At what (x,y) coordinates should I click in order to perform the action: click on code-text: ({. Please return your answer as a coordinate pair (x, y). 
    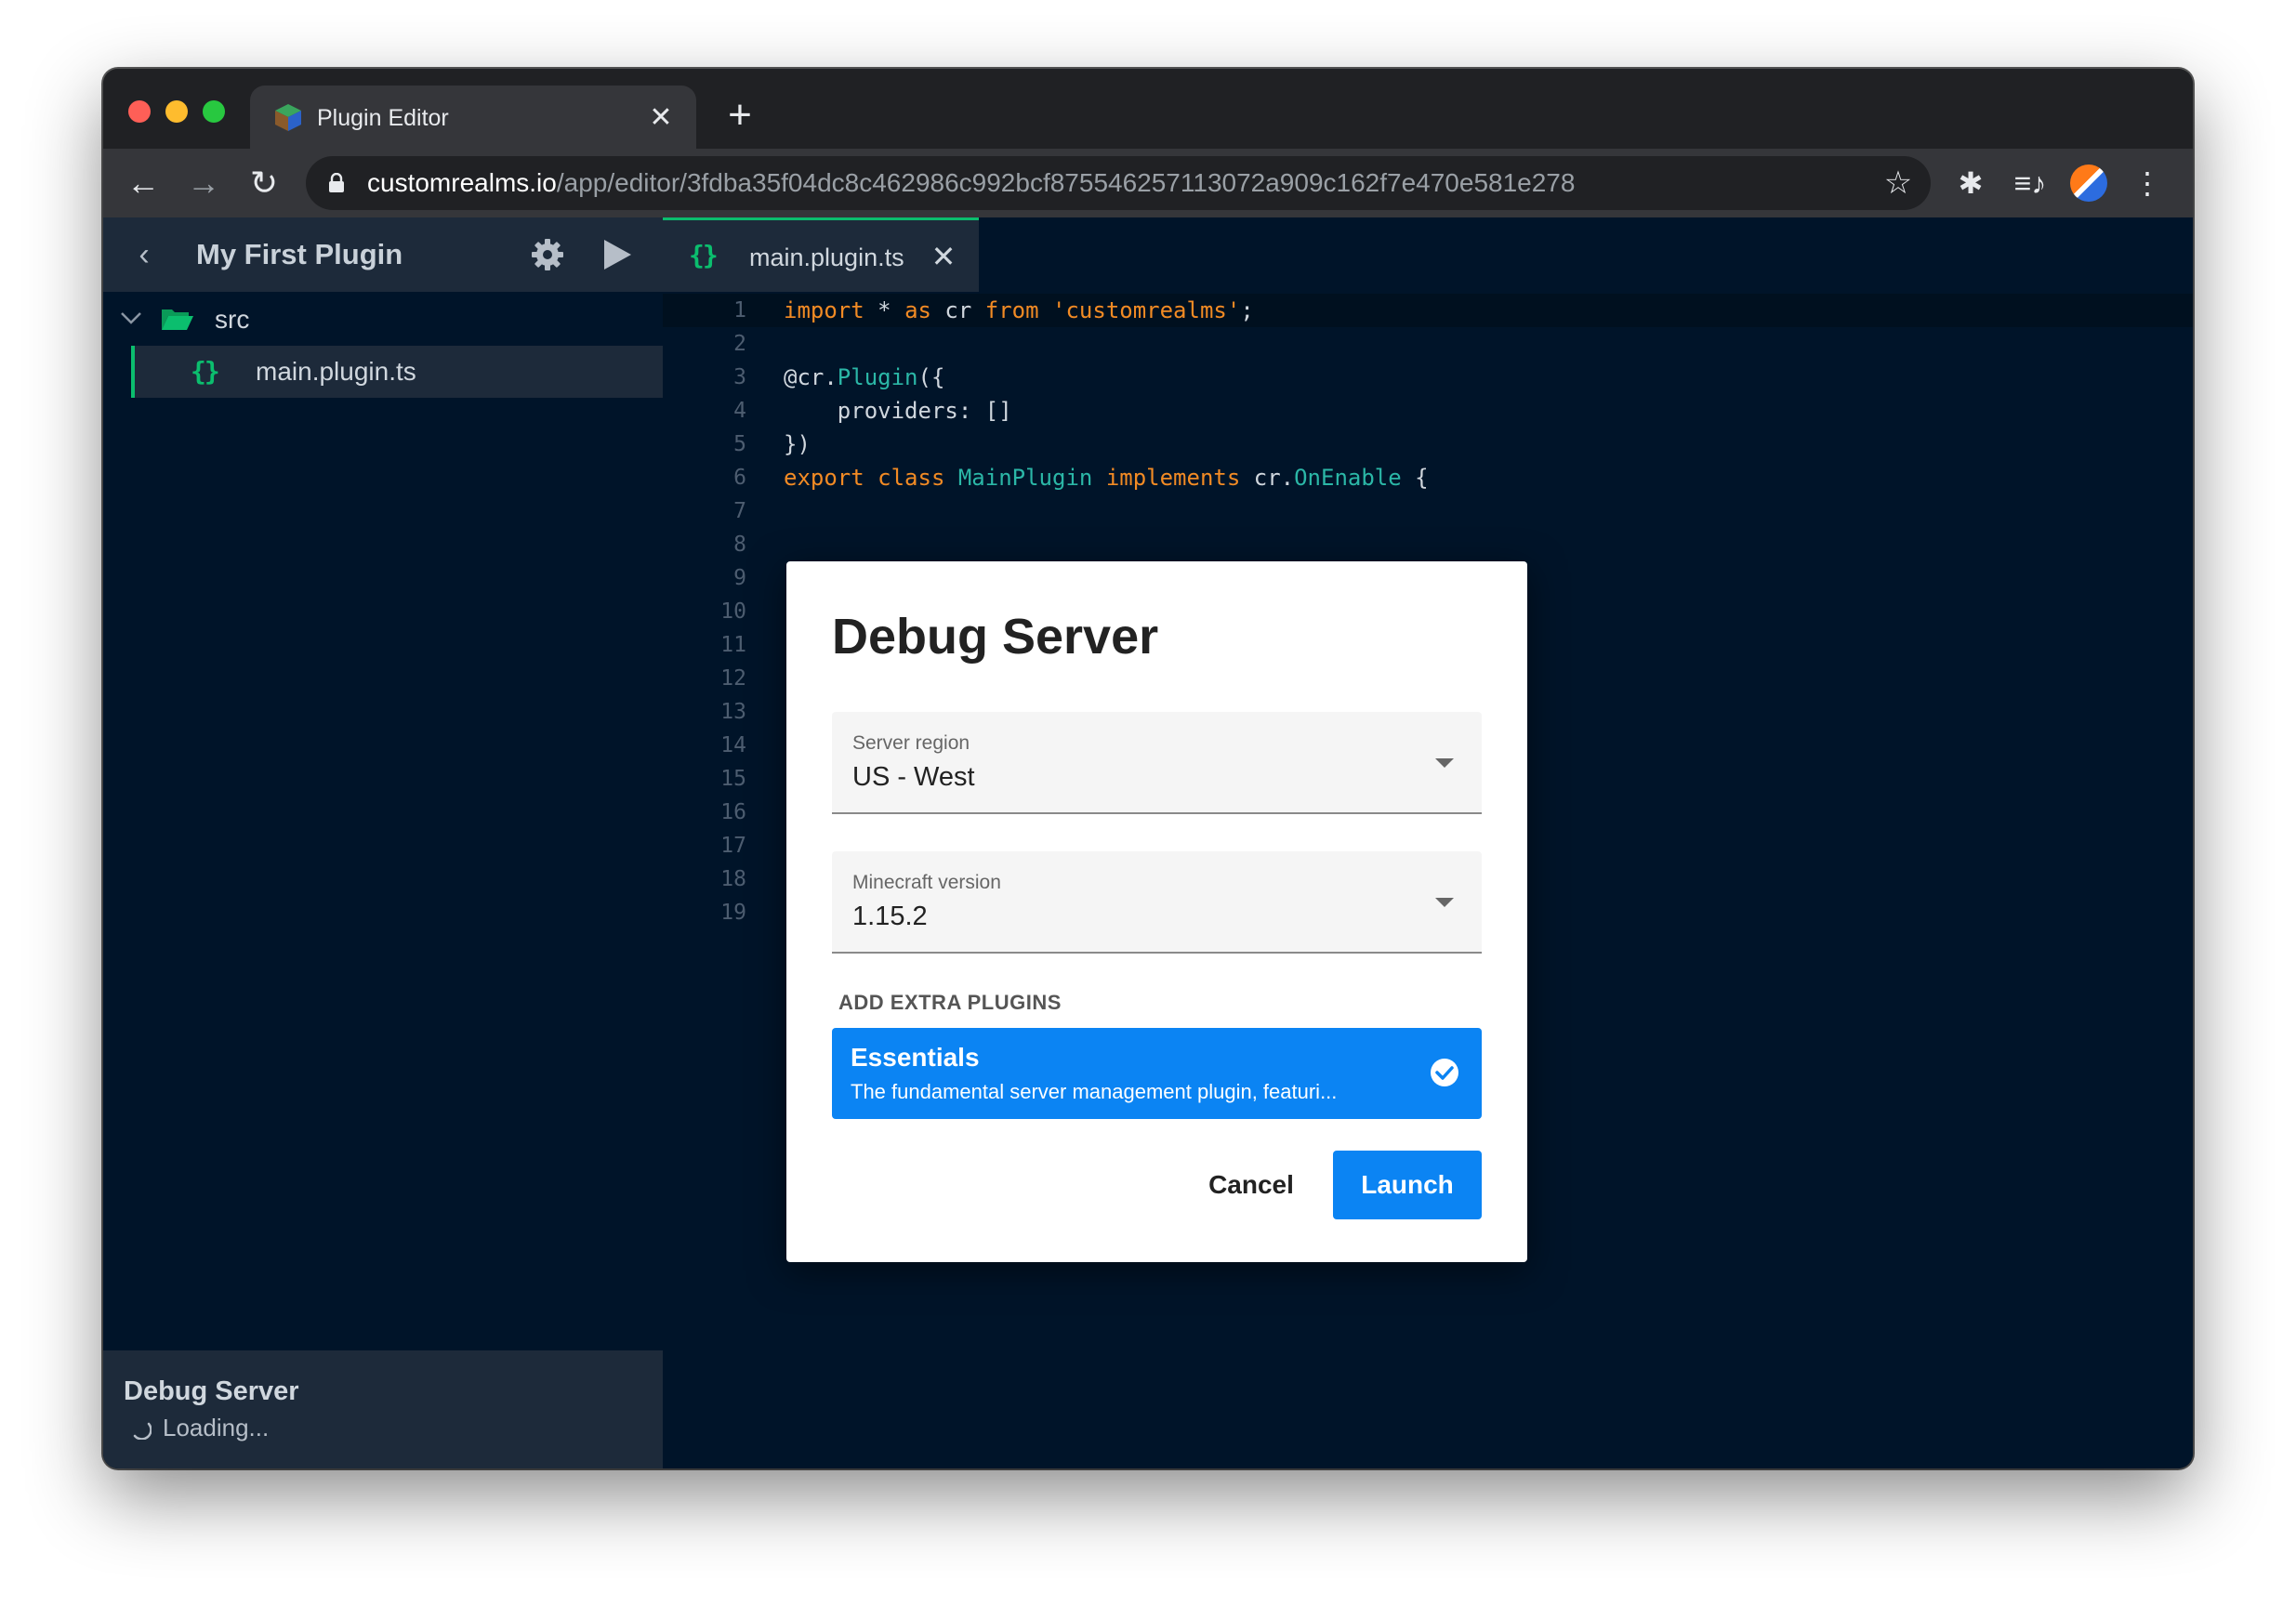
    Looking at the image, I should click on (931, 377).